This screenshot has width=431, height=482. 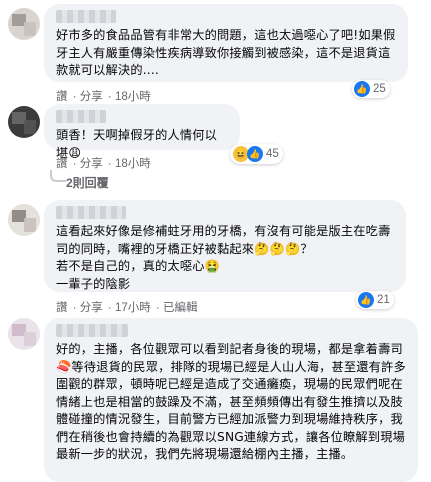 What do you see at coordinates (142, 132) in the screenshot?
I see `comment-bubble: 頭香！天啊掉假牙的人情何以堪😩` at bounding box center [142, 132].